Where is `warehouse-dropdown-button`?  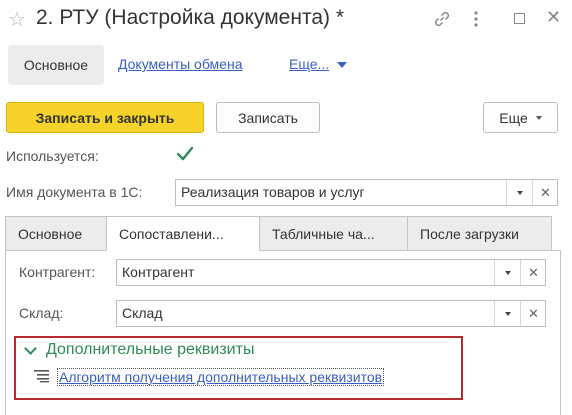
warehouse-dropdown-button is located at coordinates (507, 313).